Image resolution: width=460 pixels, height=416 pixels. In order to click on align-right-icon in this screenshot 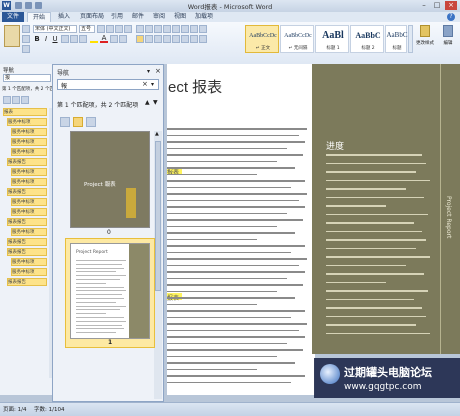, I will do `click(158, 39)`.